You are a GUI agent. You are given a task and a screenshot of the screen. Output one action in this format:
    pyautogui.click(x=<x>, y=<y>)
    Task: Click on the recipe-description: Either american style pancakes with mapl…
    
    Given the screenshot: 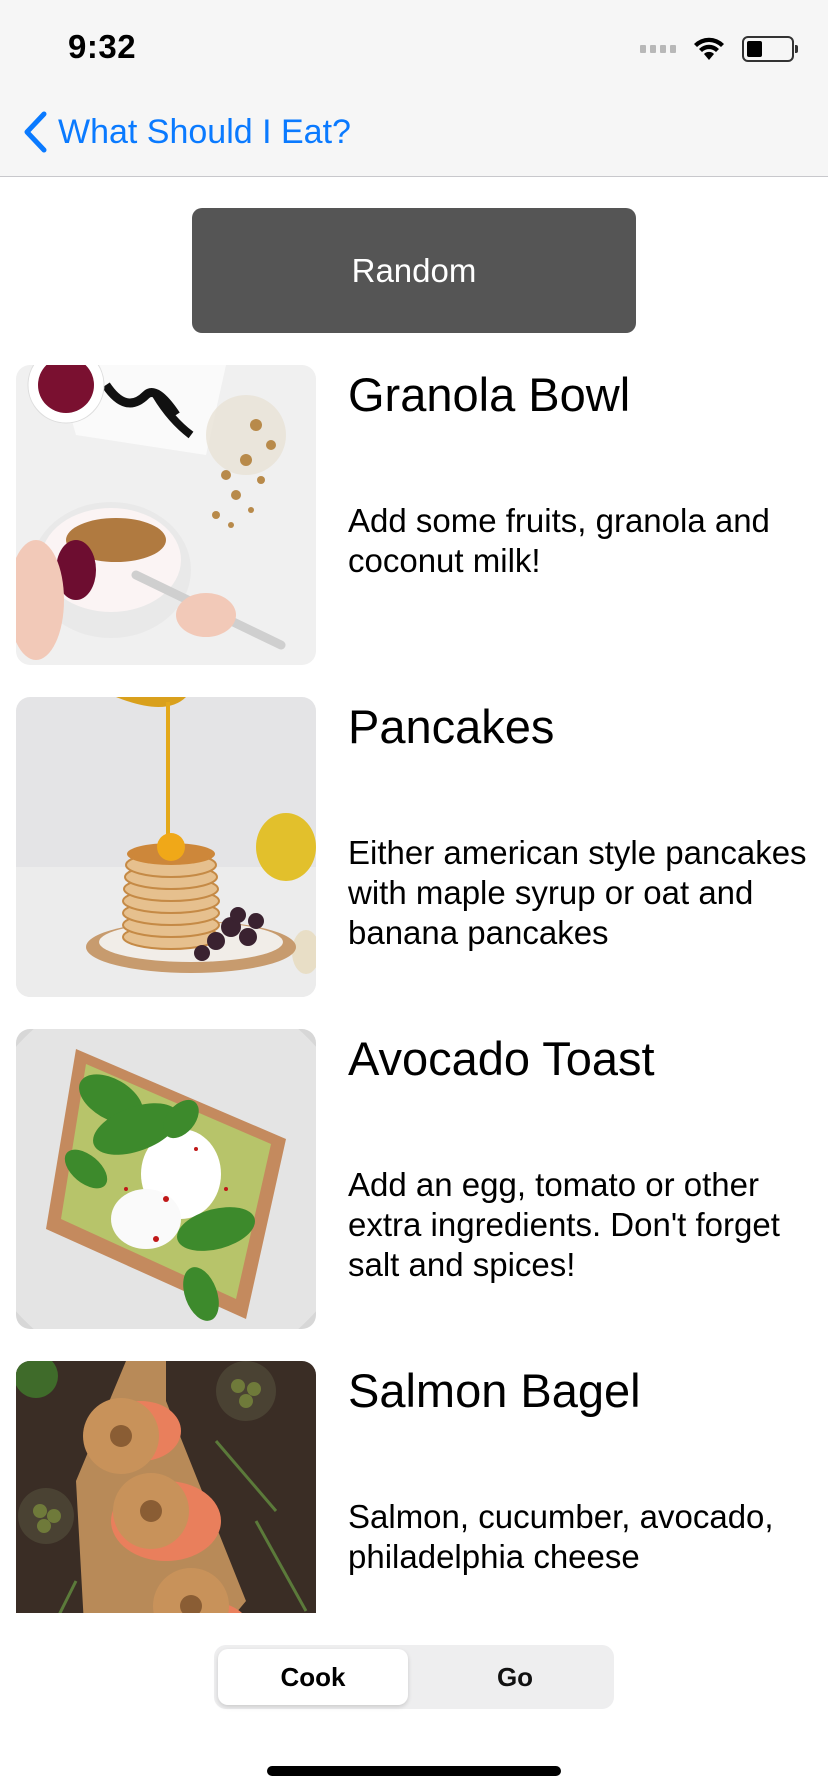 What is the action you would take?
    pyautogui.click(x=577, y=892)
    